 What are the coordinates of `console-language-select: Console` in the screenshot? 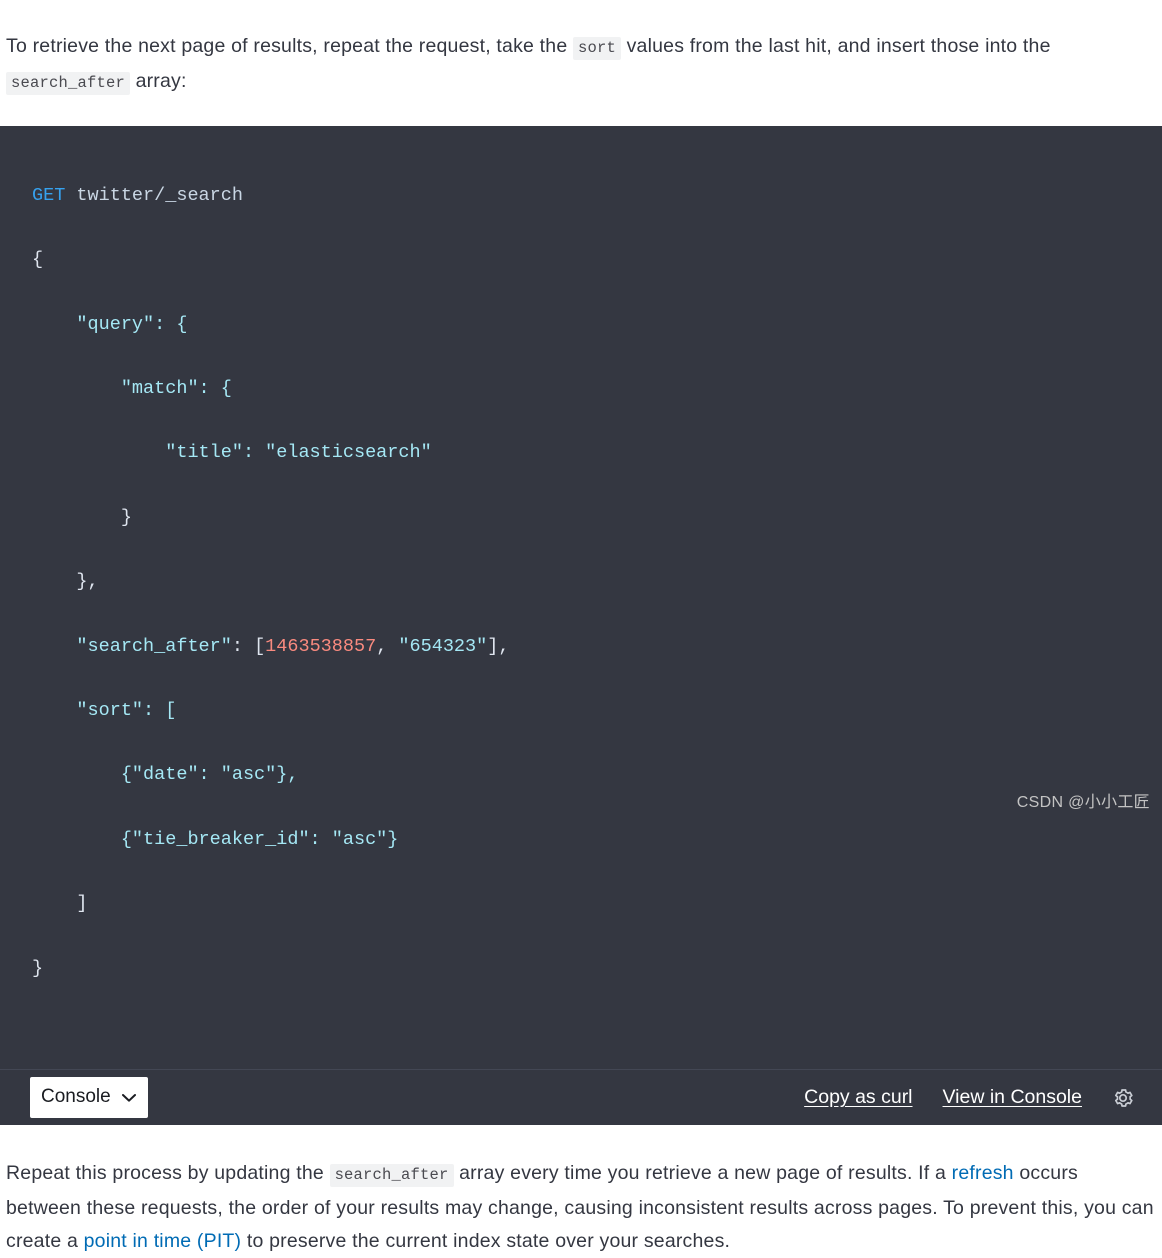 It's located at (89, 1098).